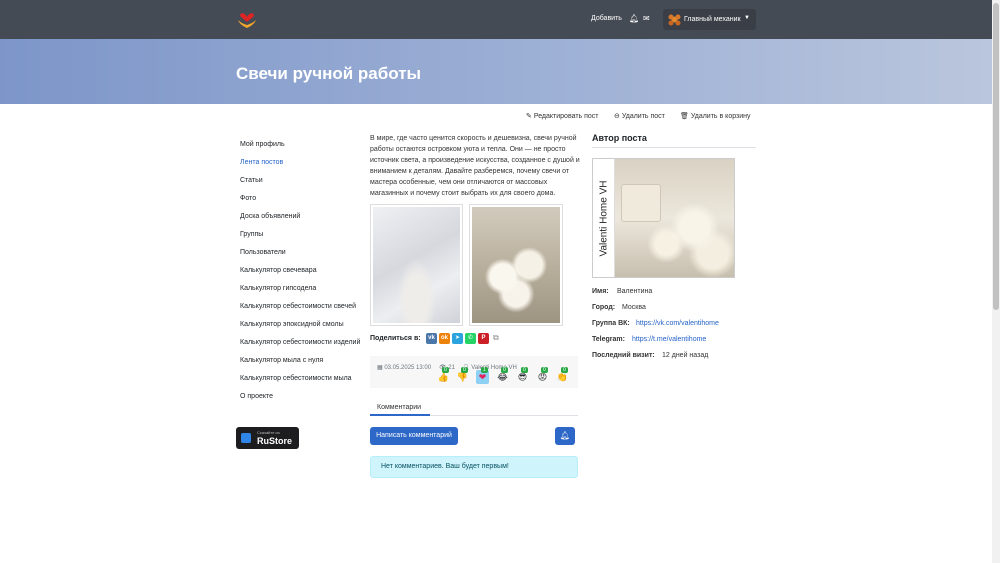 This screenshot has width=1000, height=563. Describe the element at coordinates (646, 18) in the screenshot. I see `envelope-icon: ✉︎` at that location.